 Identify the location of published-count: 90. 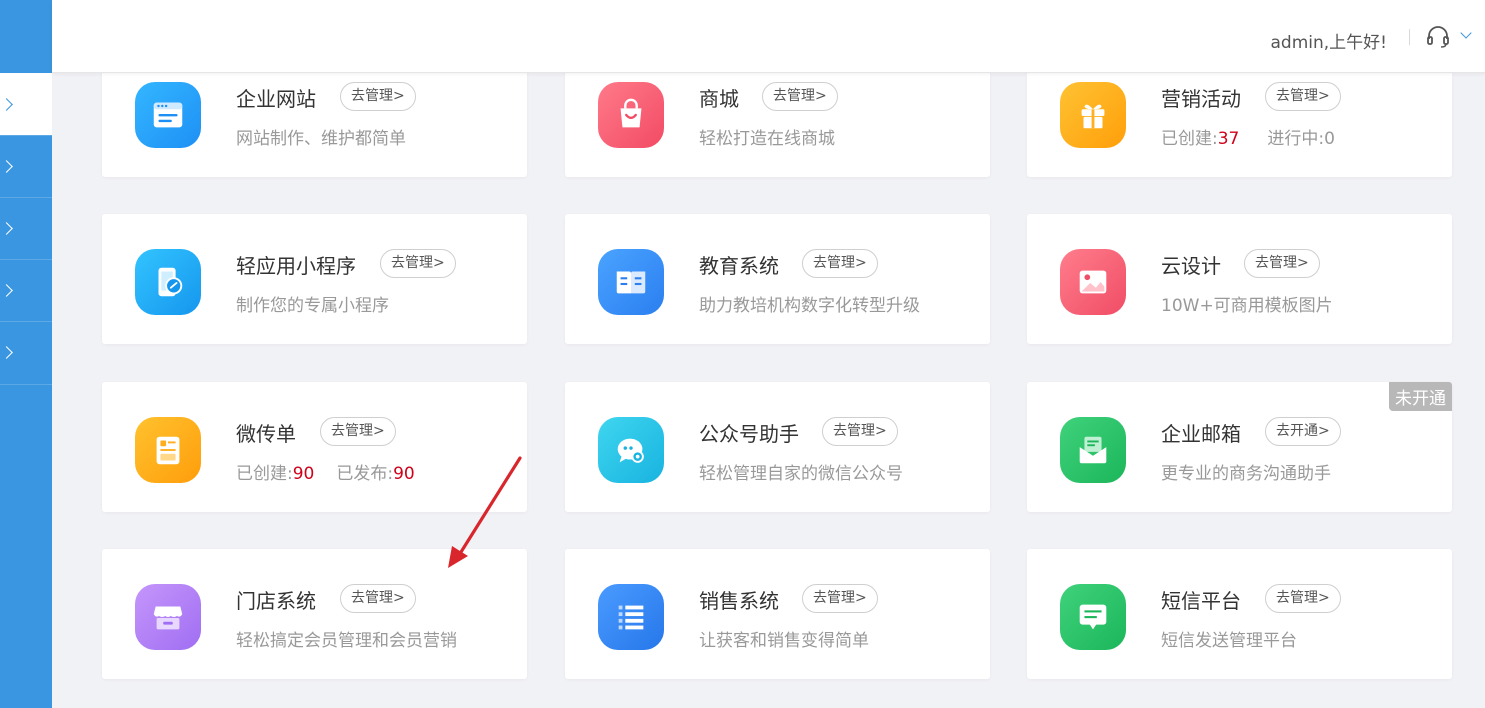
(404, 474).